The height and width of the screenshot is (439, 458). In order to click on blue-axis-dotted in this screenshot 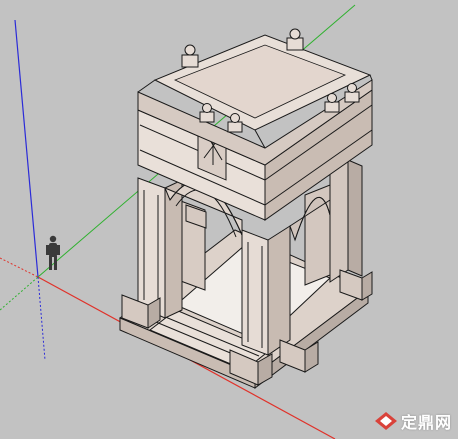, I will do `click(41, 318)`.